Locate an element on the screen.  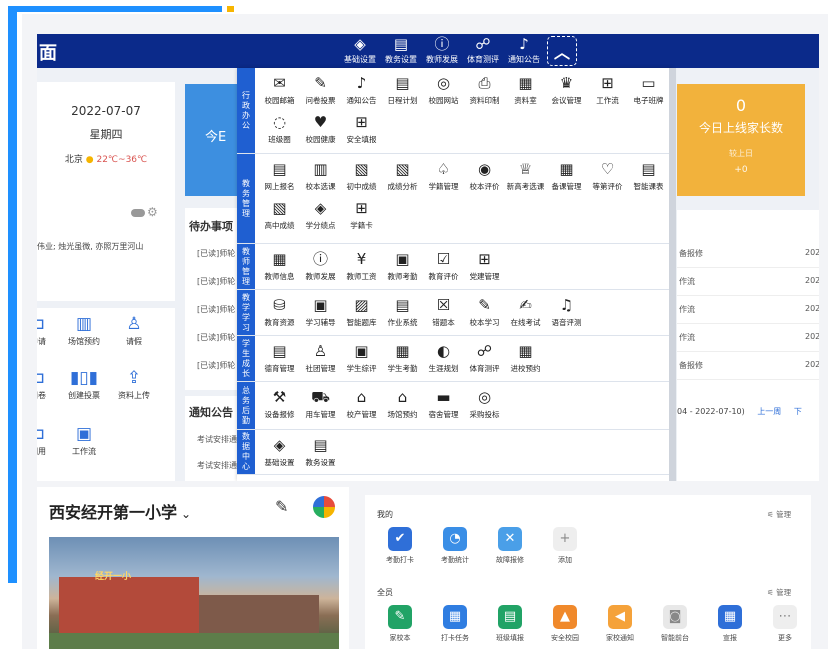
menu-item: ▧ 初中成绩 is located at coordinates (361, 177).